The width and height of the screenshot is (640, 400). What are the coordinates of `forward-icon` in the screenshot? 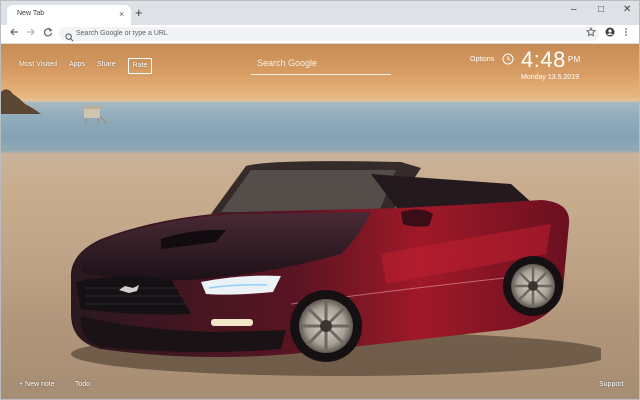 It's located at (31, 34).